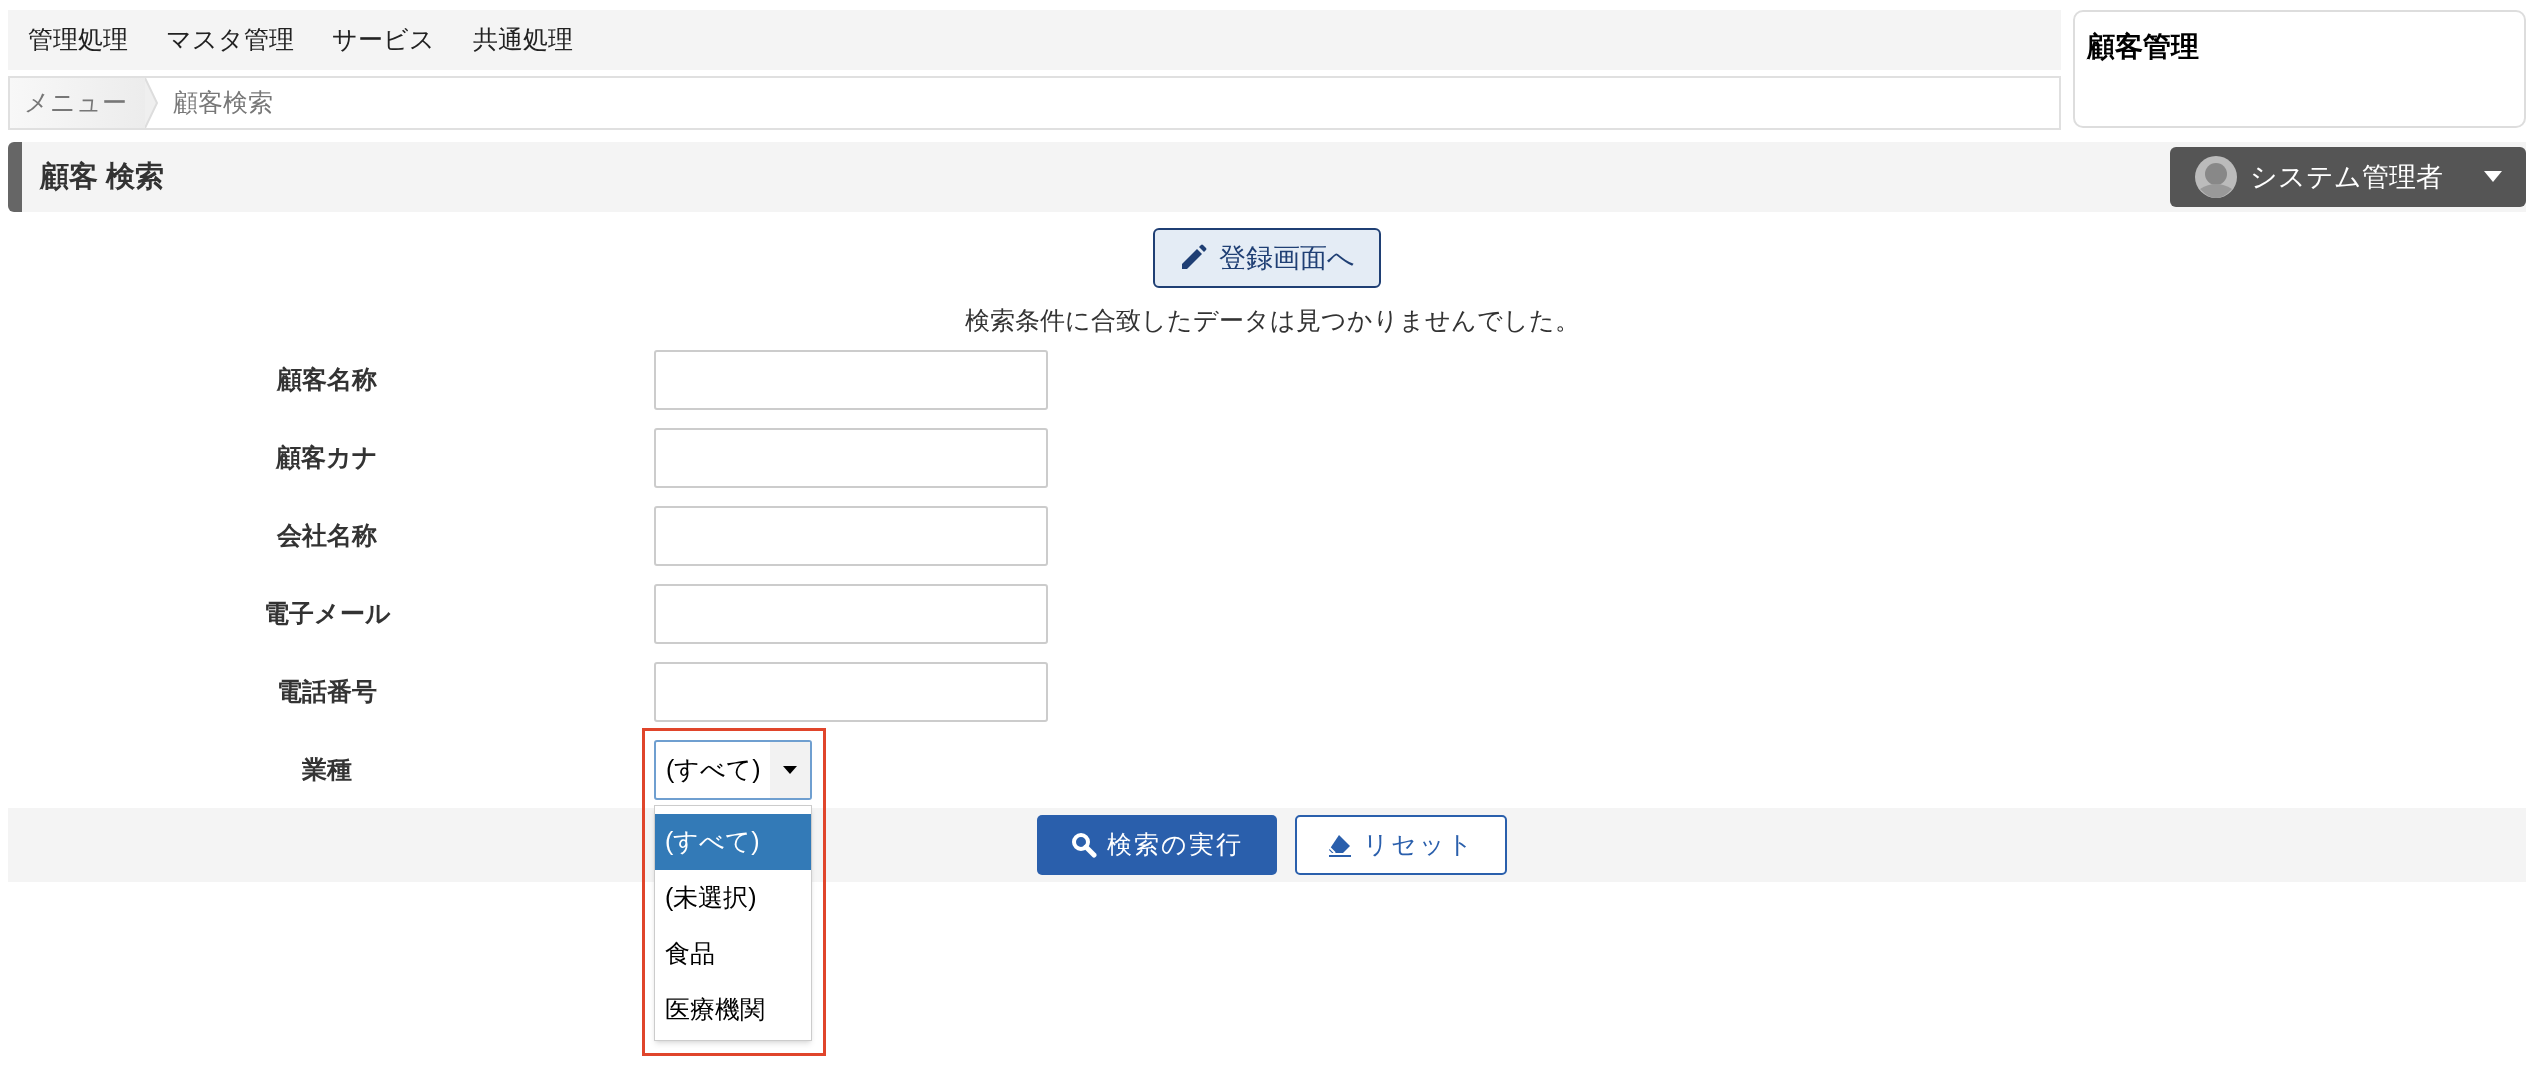 The height and width of the screenshot is (1066, 2534). Describe the element at coordinates (733, 953) in the screenshot. I see `dropdown-option: 食品` at that location.